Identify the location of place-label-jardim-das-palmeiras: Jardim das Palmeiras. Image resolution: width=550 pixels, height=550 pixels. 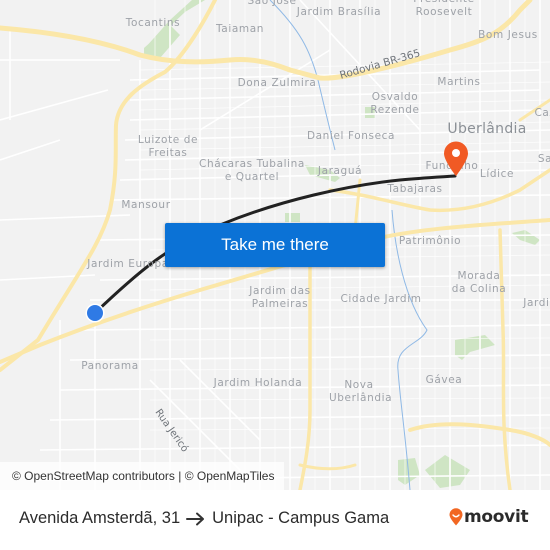
(280, 297).